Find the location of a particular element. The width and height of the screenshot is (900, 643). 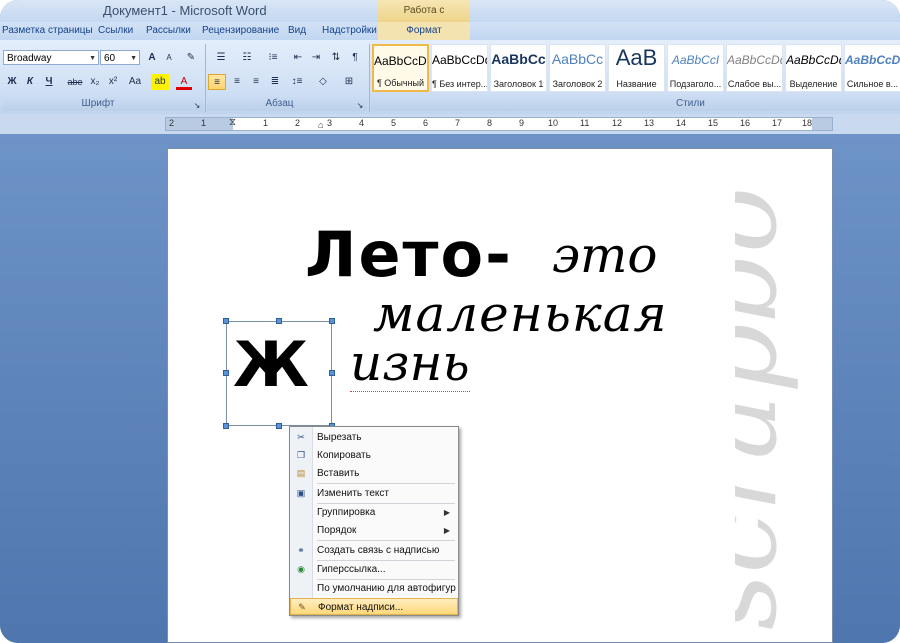

ruler-tick: 4 is located at coordinates (362, 123).